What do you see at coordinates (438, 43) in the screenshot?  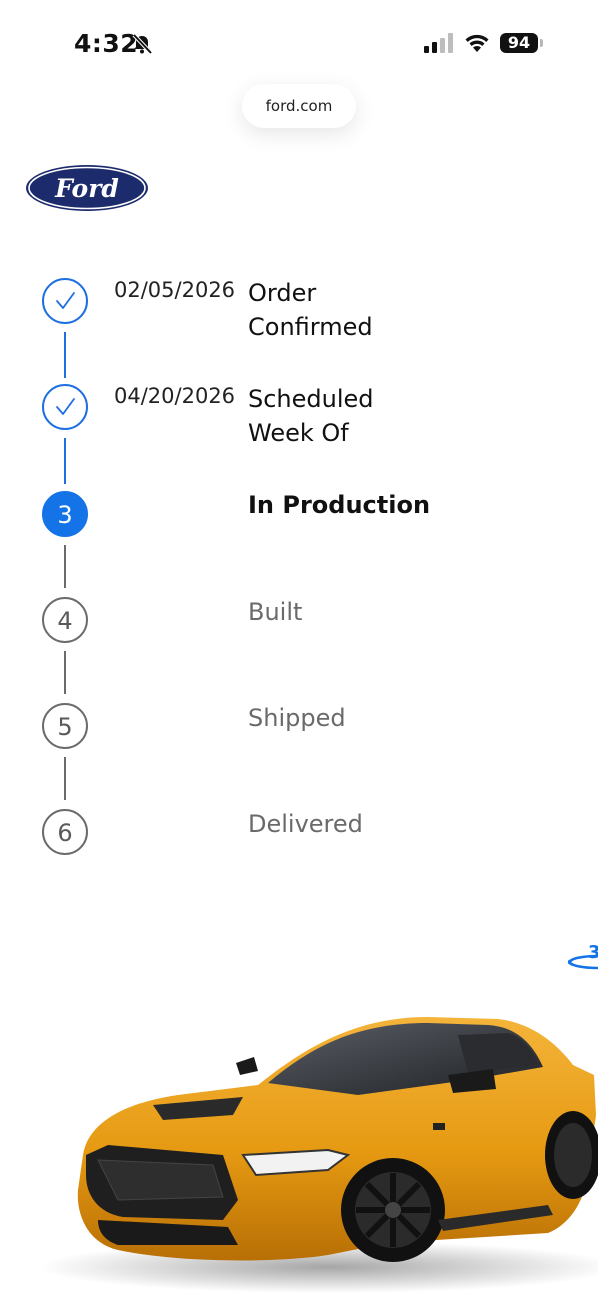 I see `cellular-signal-icon` at bounding box center [438, 43].